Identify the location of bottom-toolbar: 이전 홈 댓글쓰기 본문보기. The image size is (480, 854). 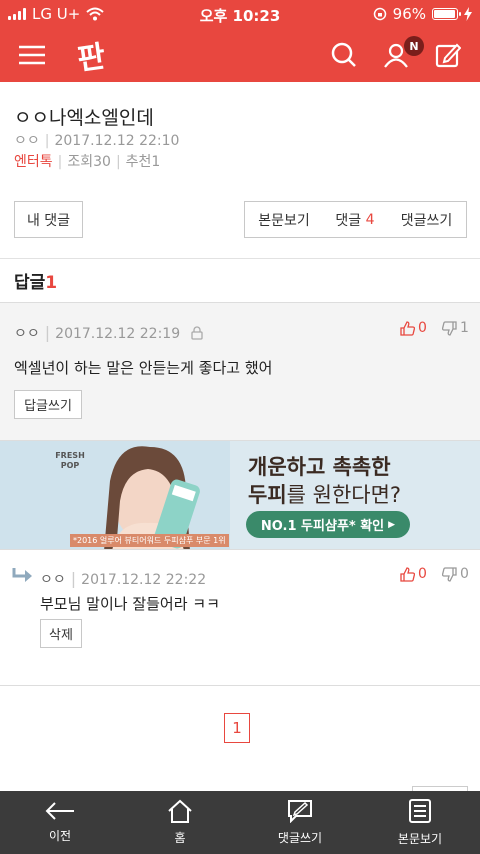
(240, 822).